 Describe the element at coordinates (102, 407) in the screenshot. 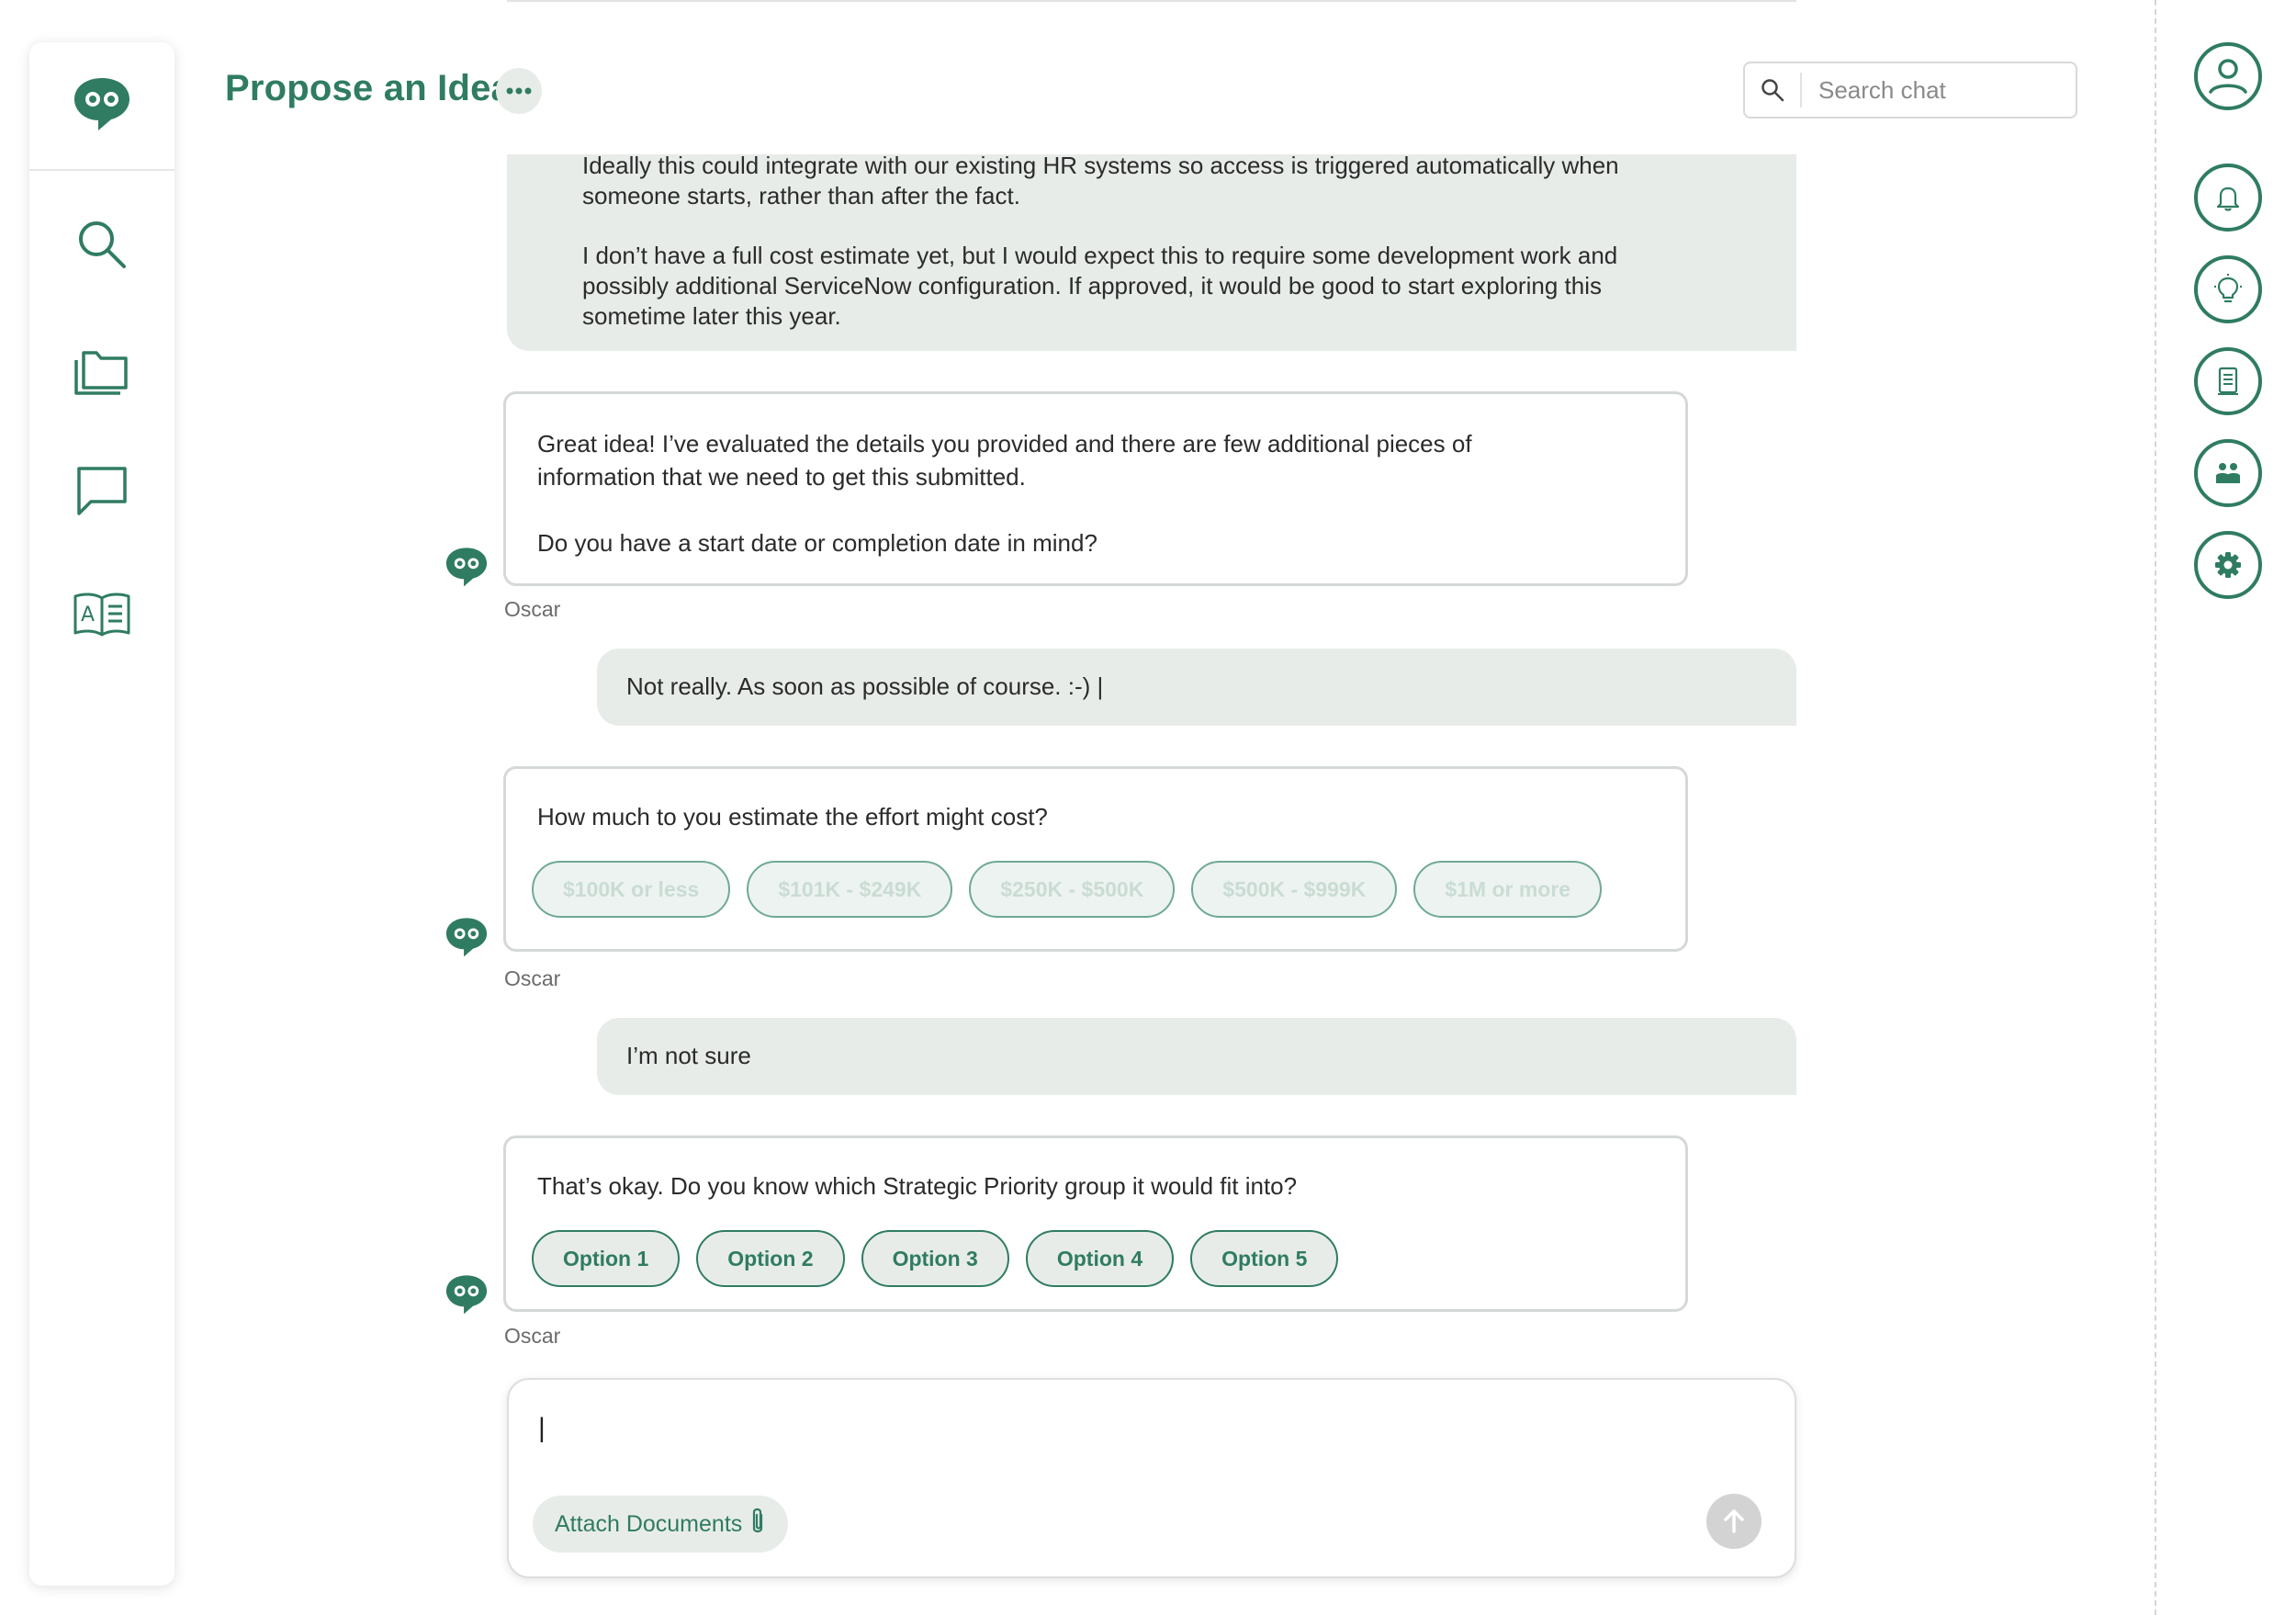

I see `left-nav: A` at that location.